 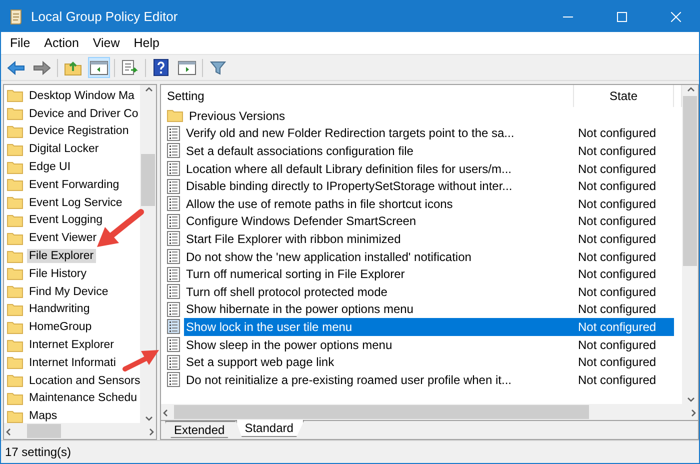 What do you see at coordinates (130, 67) in the screenshot?
I see `export-button` at bounding box center [130, 67].